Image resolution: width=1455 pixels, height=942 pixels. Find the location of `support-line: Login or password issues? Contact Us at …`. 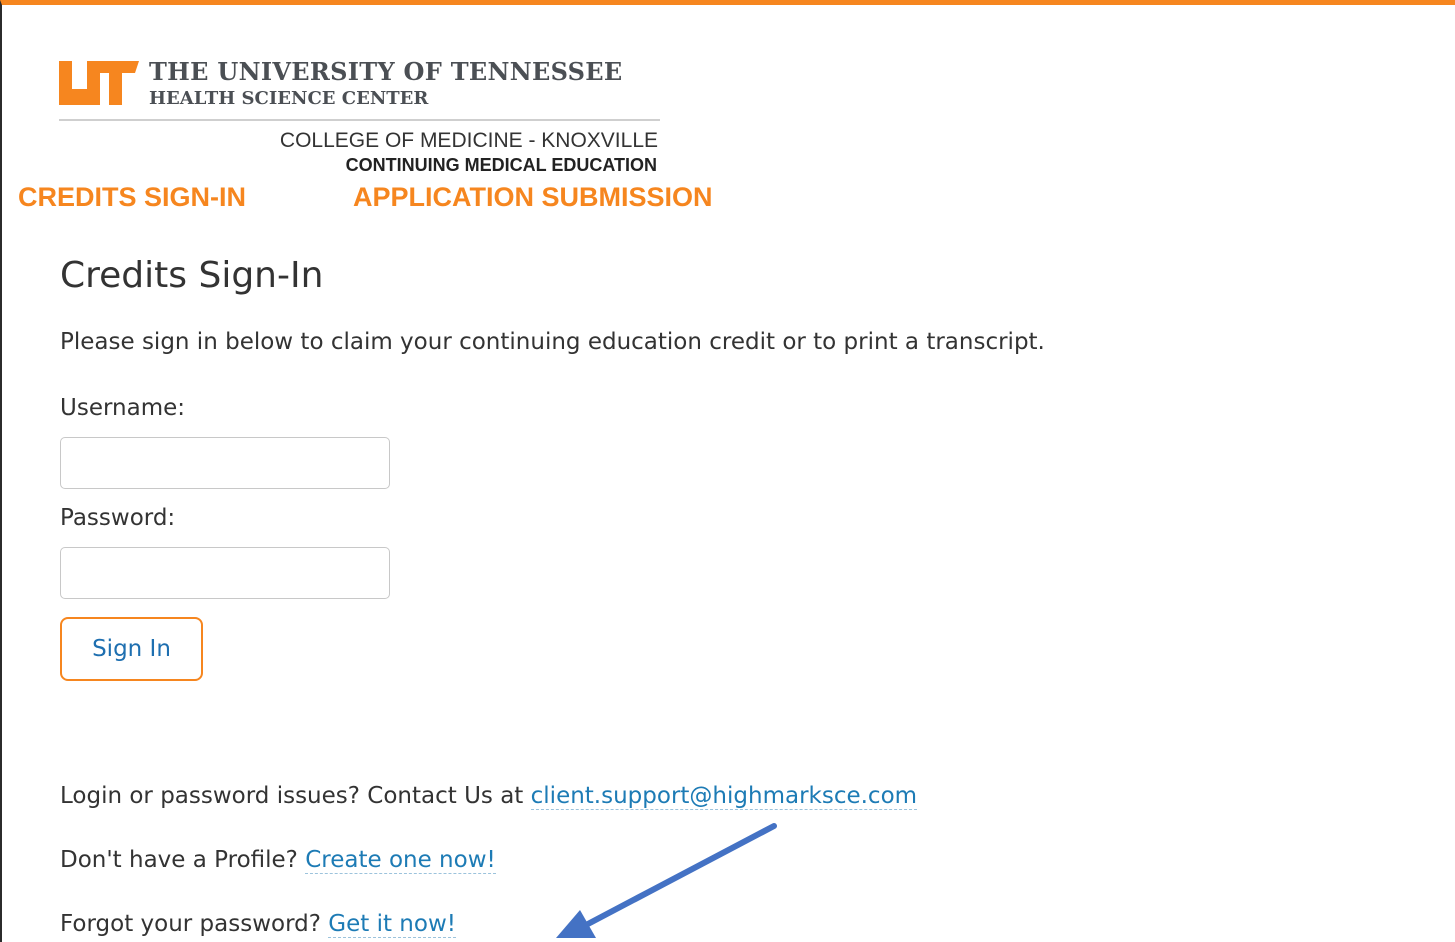

support-line: Login or password issues? Contact Us at … is located at coordinates (489, 796).